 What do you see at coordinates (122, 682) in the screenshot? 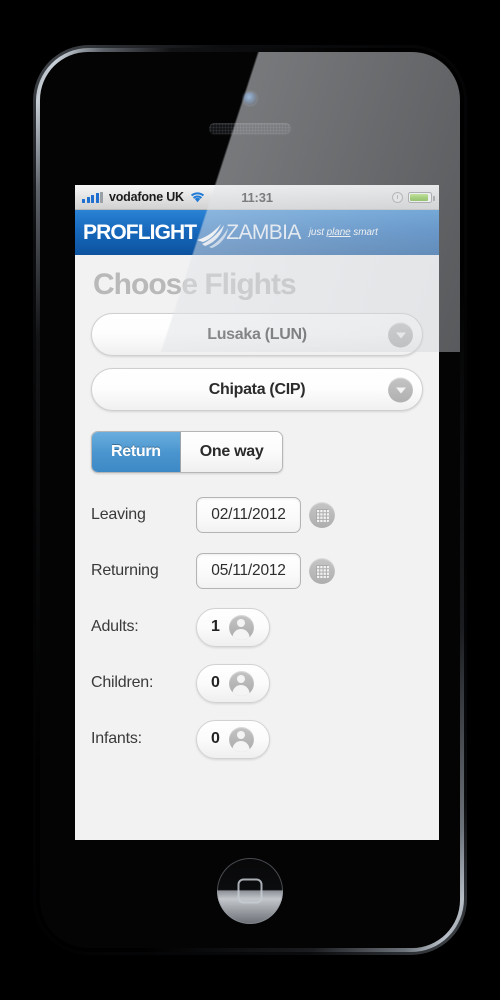
I see `children-label: Children:` at bounding box center [122, 682].